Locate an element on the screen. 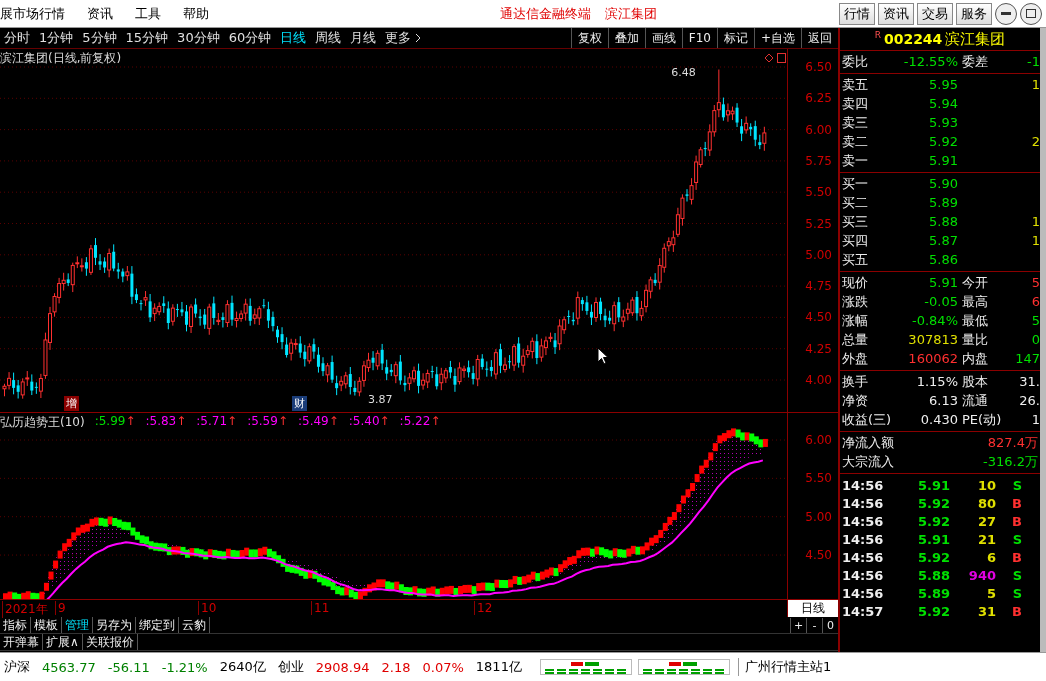 The height and width of the screenshot is (681, 1046). indicator-value: :5.49 is located at coordinates (313, 421).